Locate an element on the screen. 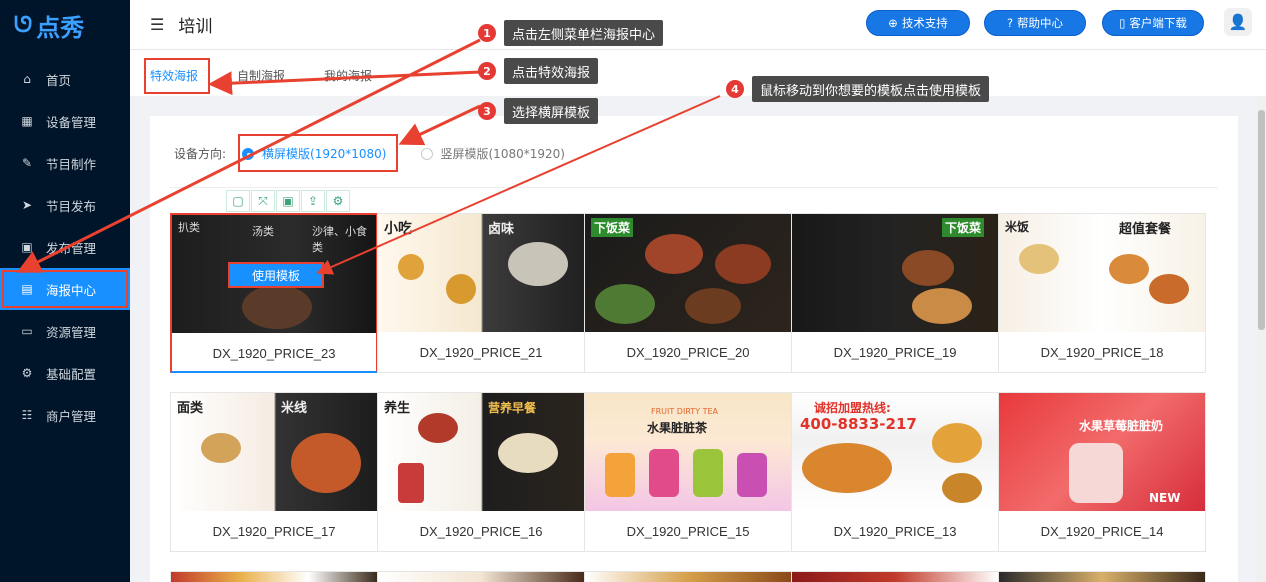 The width and height of the screenshot is (1266, 582). use-template-button: 使用模板 is located at coordinates (276, 275).